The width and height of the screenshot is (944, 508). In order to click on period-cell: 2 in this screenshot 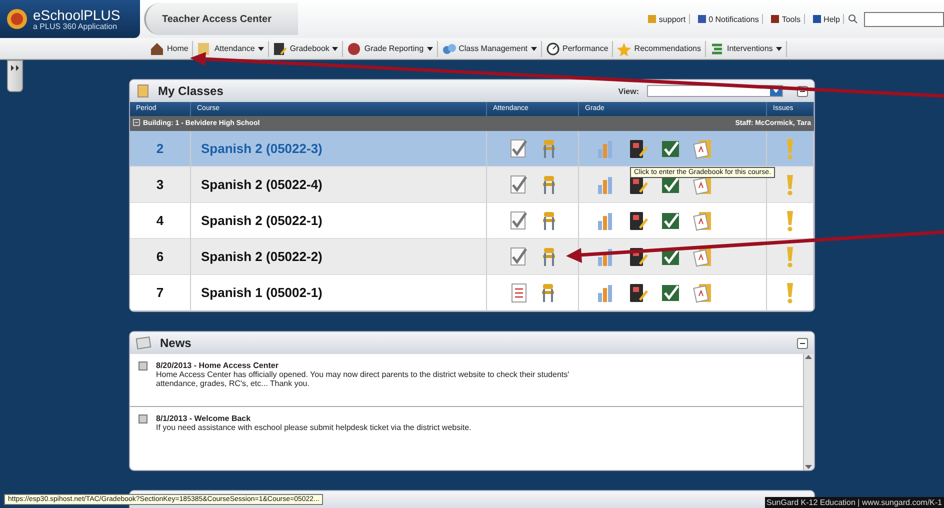, I will do `click(160, 149)`.